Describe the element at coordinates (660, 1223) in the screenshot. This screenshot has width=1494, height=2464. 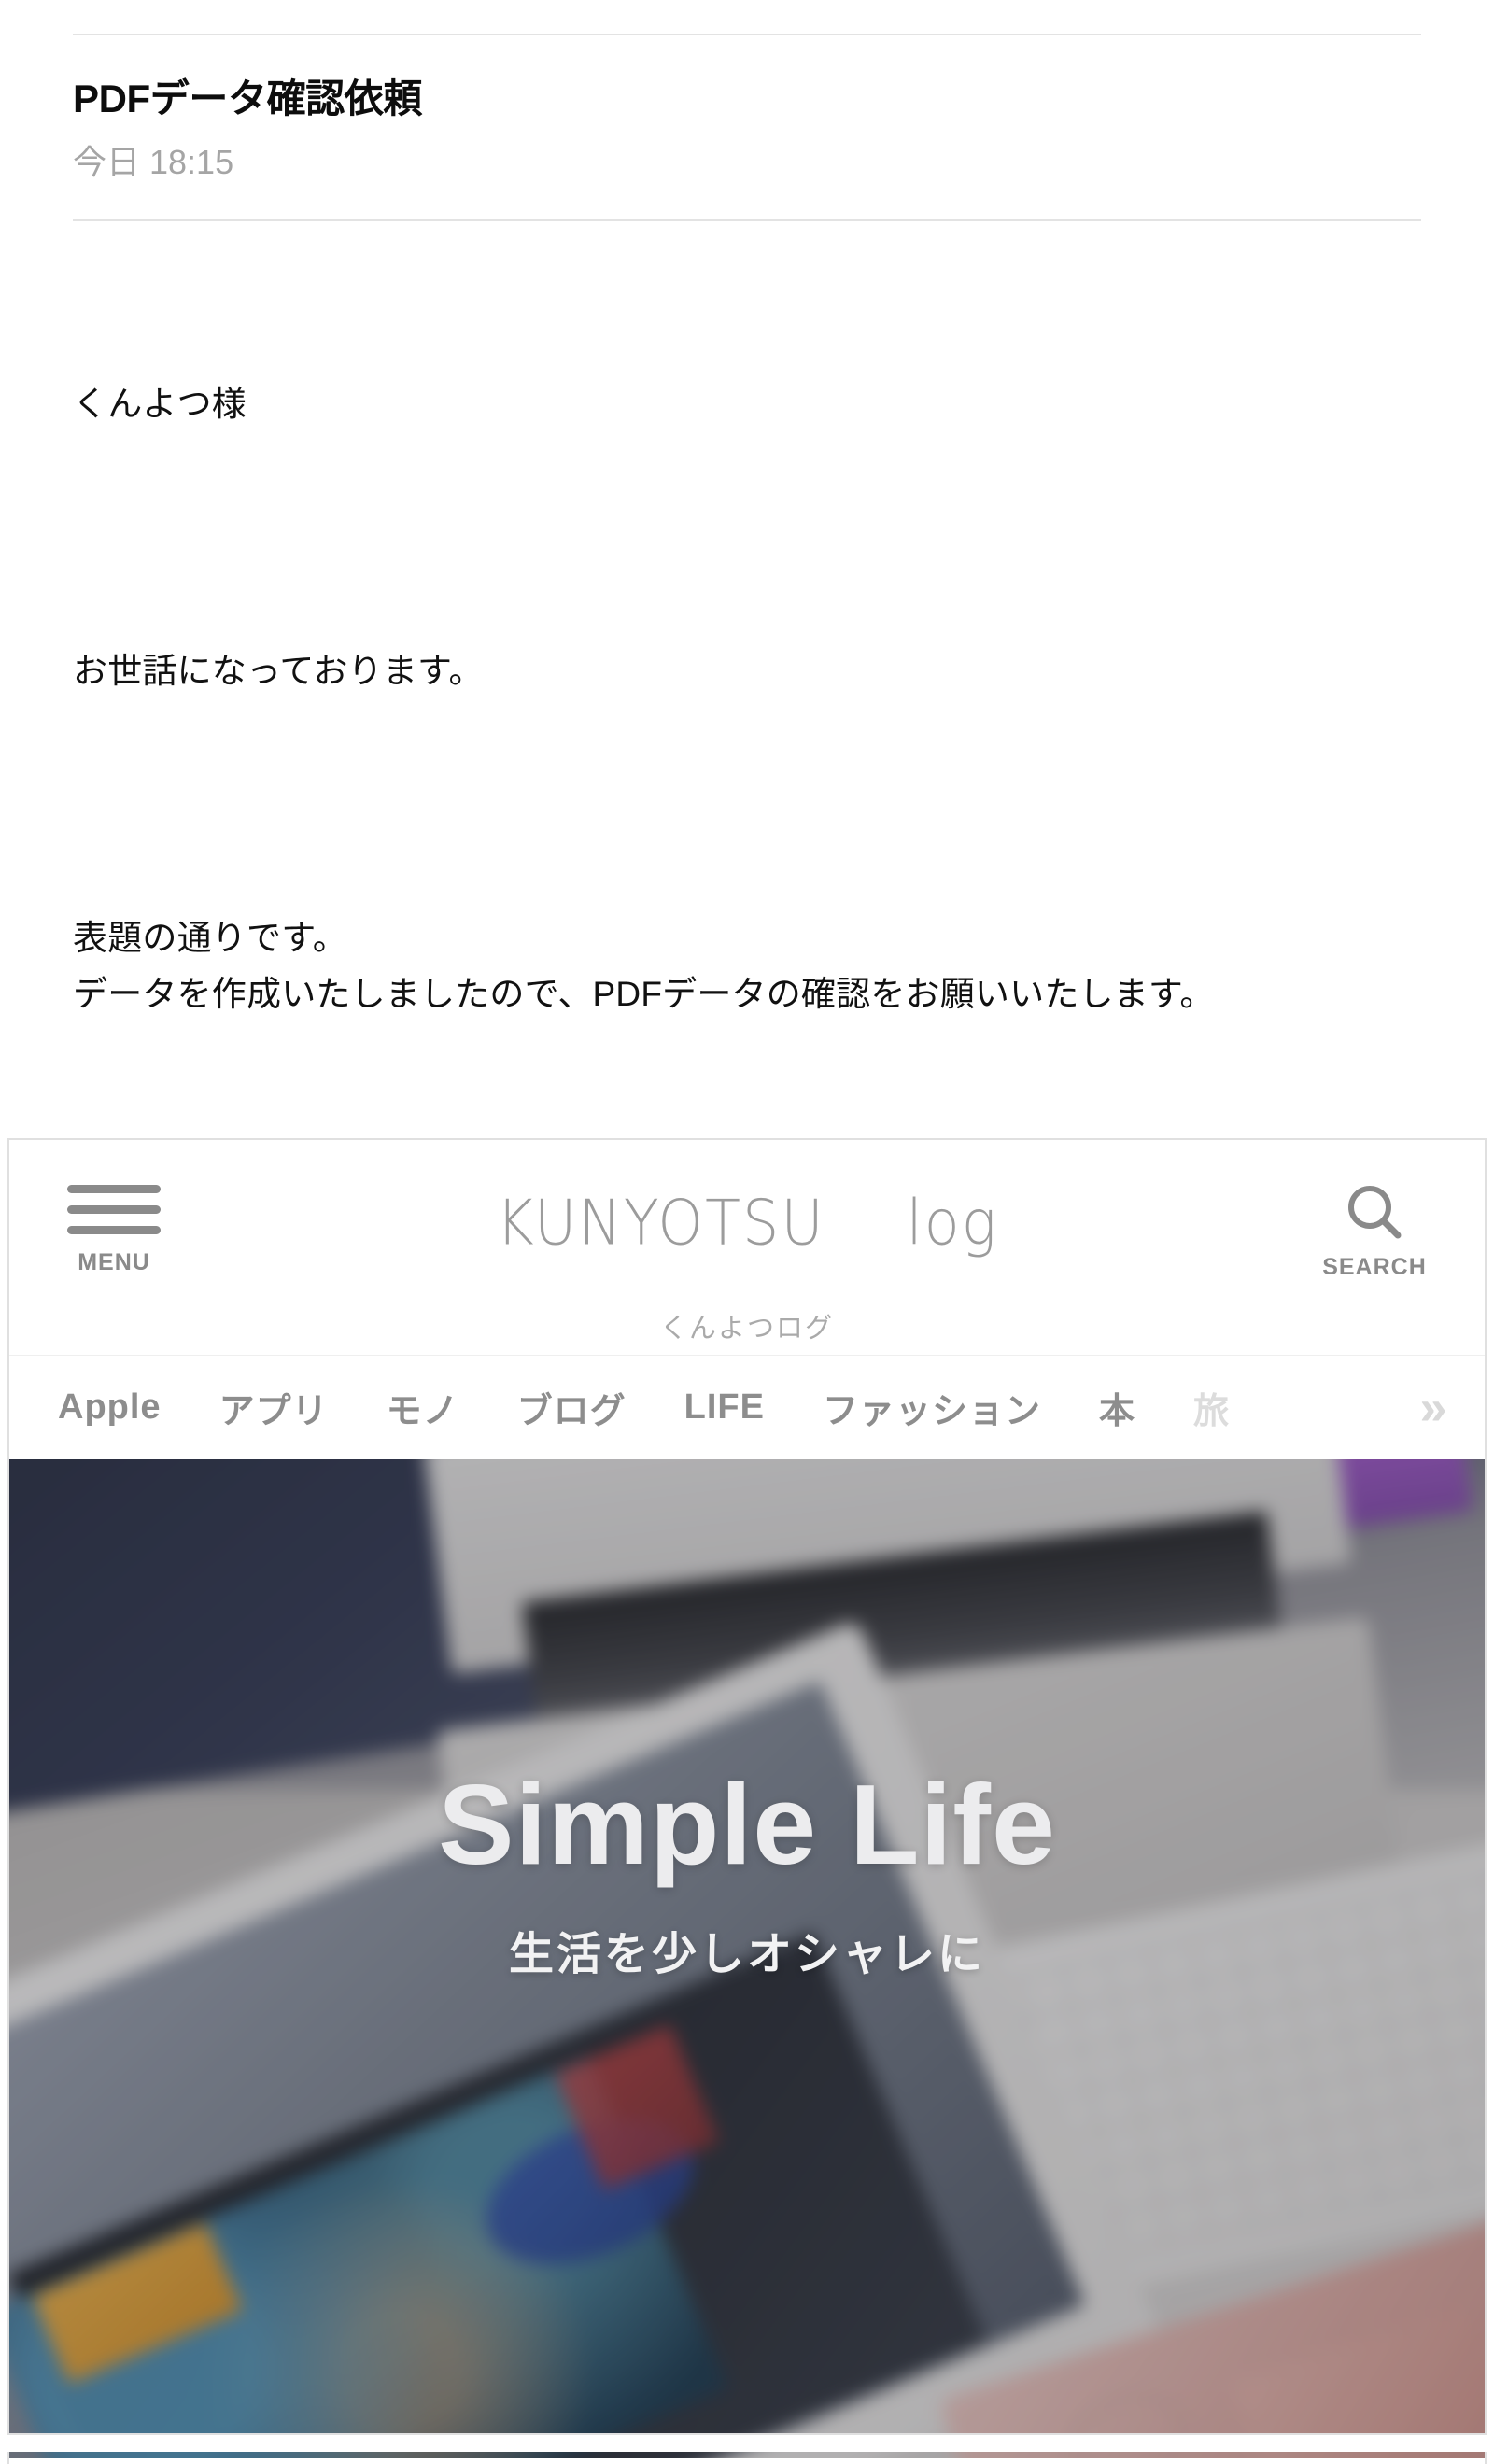
I see `site-title-main: KUNYOTSU` at that location.